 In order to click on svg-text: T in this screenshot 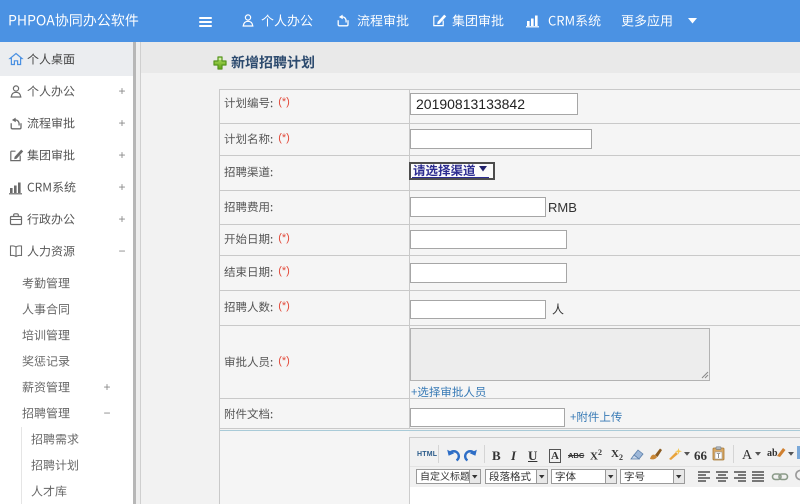, I will do `click(719, 457)`.